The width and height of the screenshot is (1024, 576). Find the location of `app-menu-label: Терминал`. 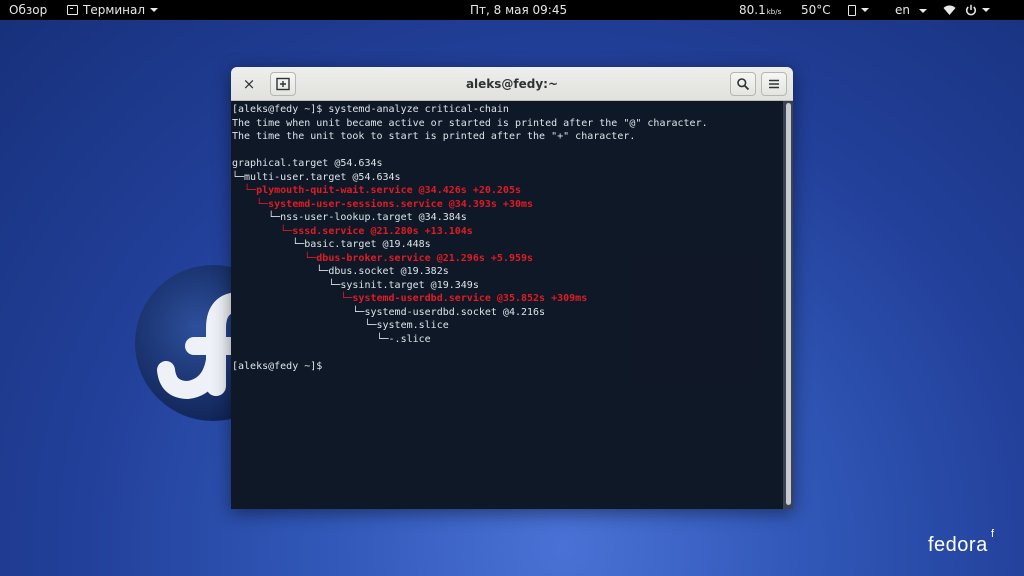

app-menu-label: Терминал is located at coordinates (114, 10).